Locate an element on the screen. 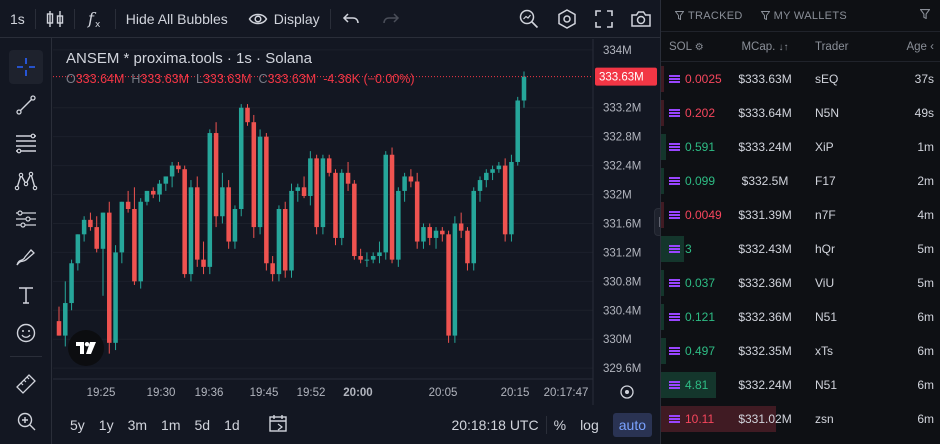  trade-row: 0.591 $333.24M XiP 1m is located at coordinates (800, 147).